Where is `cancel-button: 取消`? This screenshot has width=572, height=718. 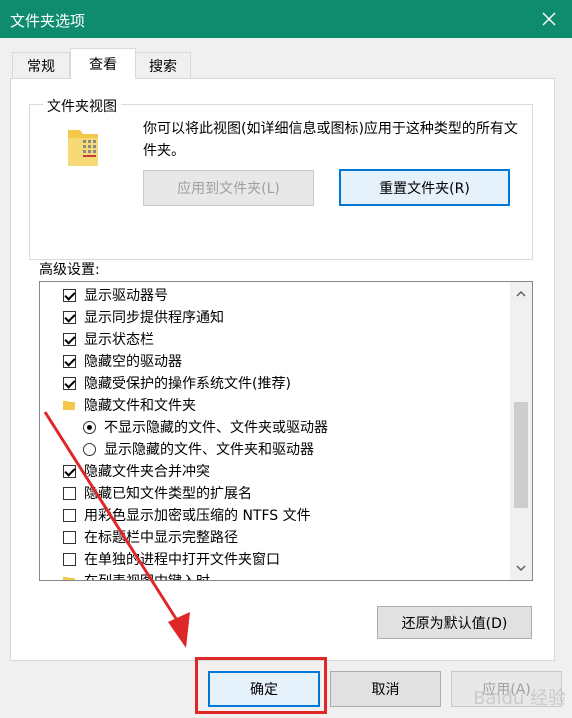 cancel-button: 取消 is located at coordinates (385, 689).